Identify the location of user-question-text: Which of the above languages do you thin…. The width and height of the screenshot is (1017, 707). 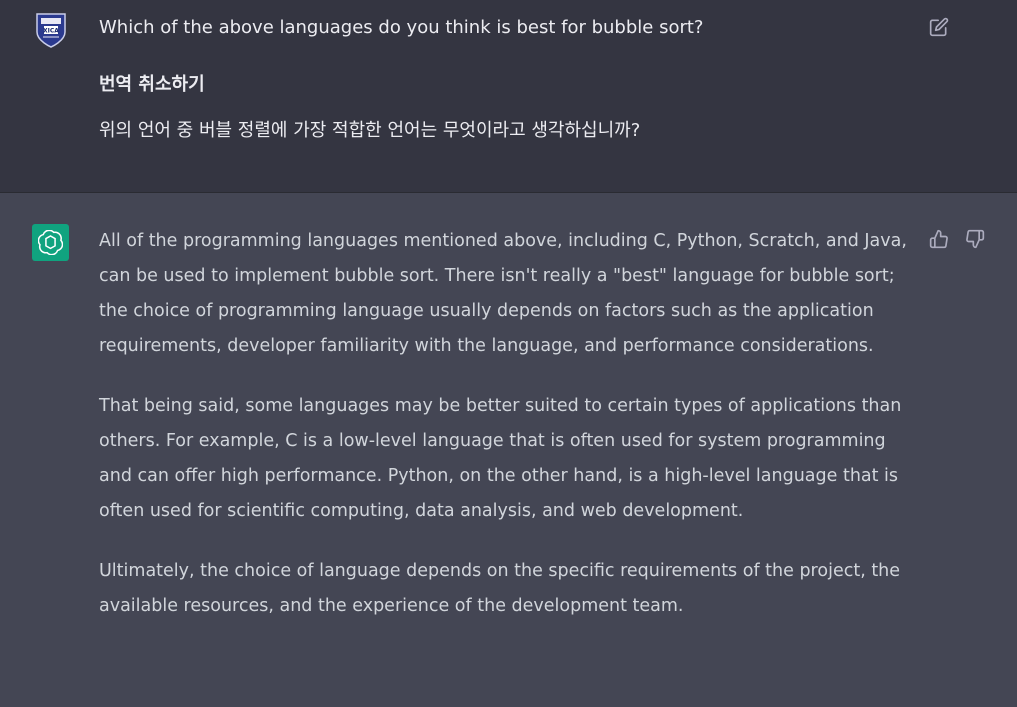
(401, 27).